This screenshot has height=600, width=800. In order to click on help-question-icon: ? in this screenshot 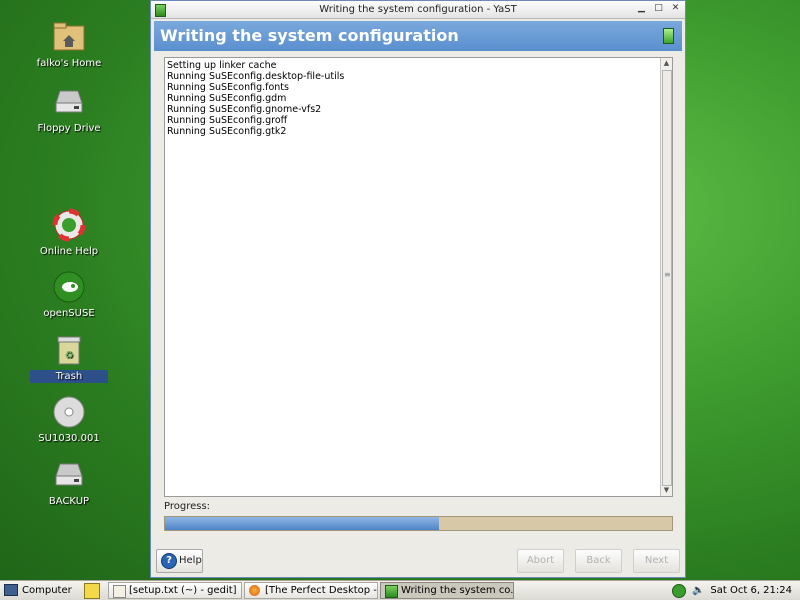, I will do `click(169, 561)`.